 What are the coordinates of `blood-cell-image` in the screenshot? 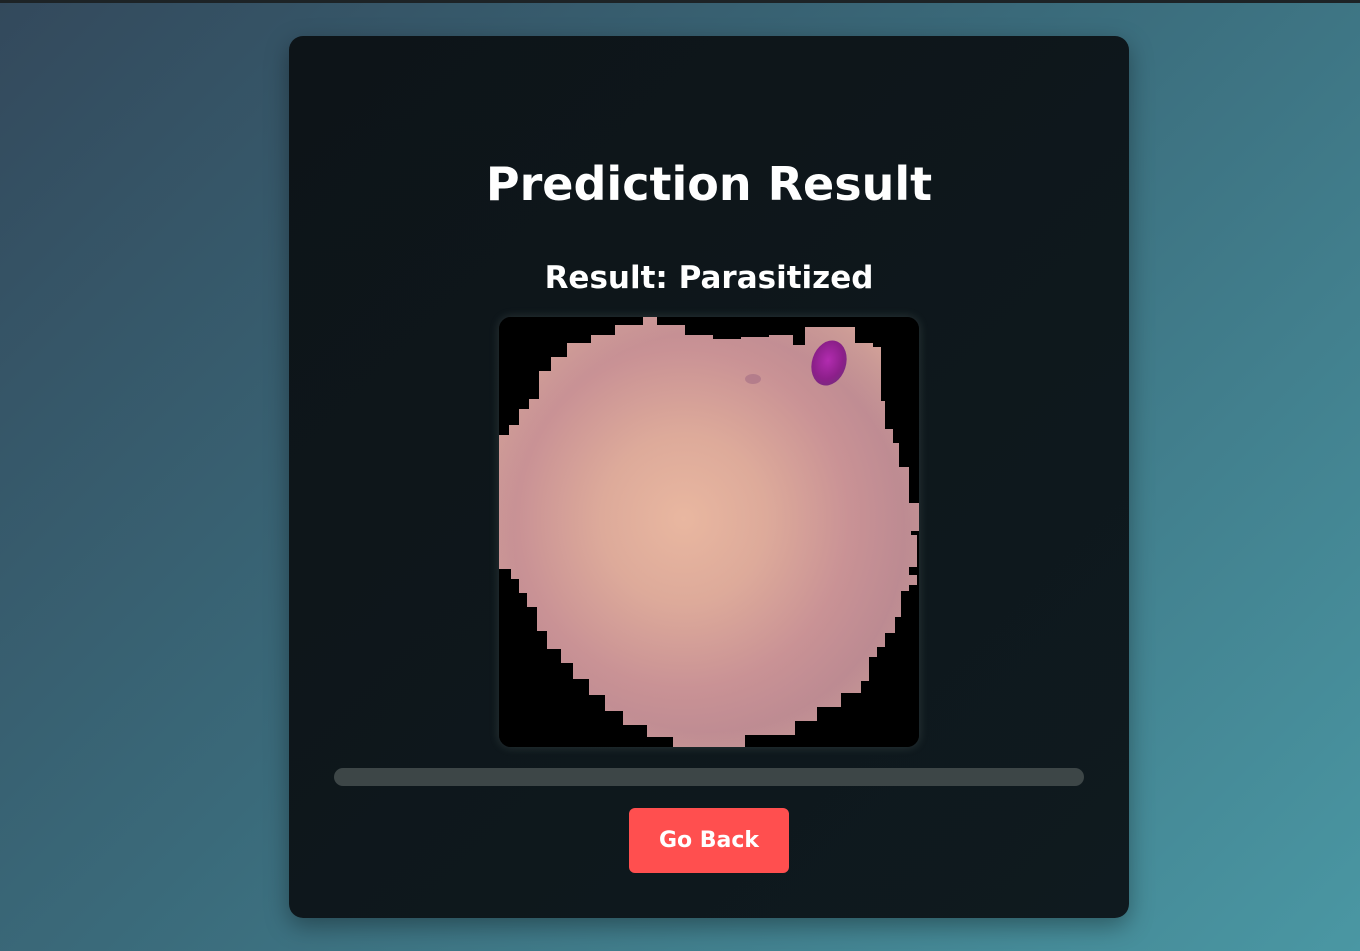 It's located at (709, 532).